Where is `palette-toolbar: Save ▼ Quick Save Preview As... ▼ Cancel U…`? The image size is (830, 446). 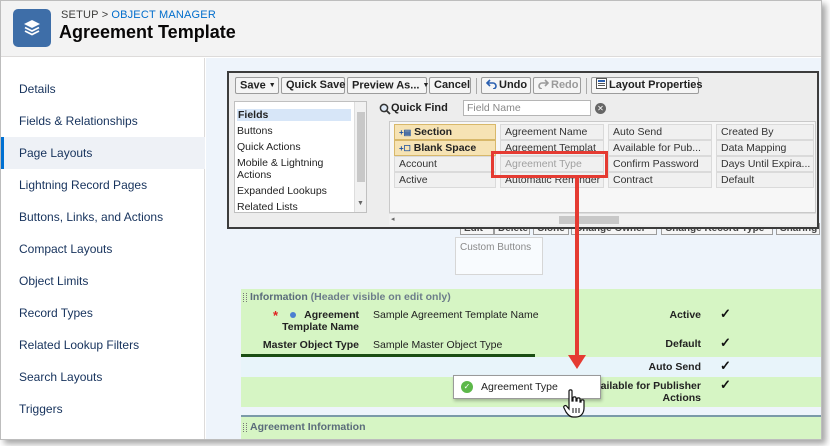
palette-toolbar: Save ▼ Quick Save Preview As... ▼ Cancel U… is located at coordinates (523, 86).